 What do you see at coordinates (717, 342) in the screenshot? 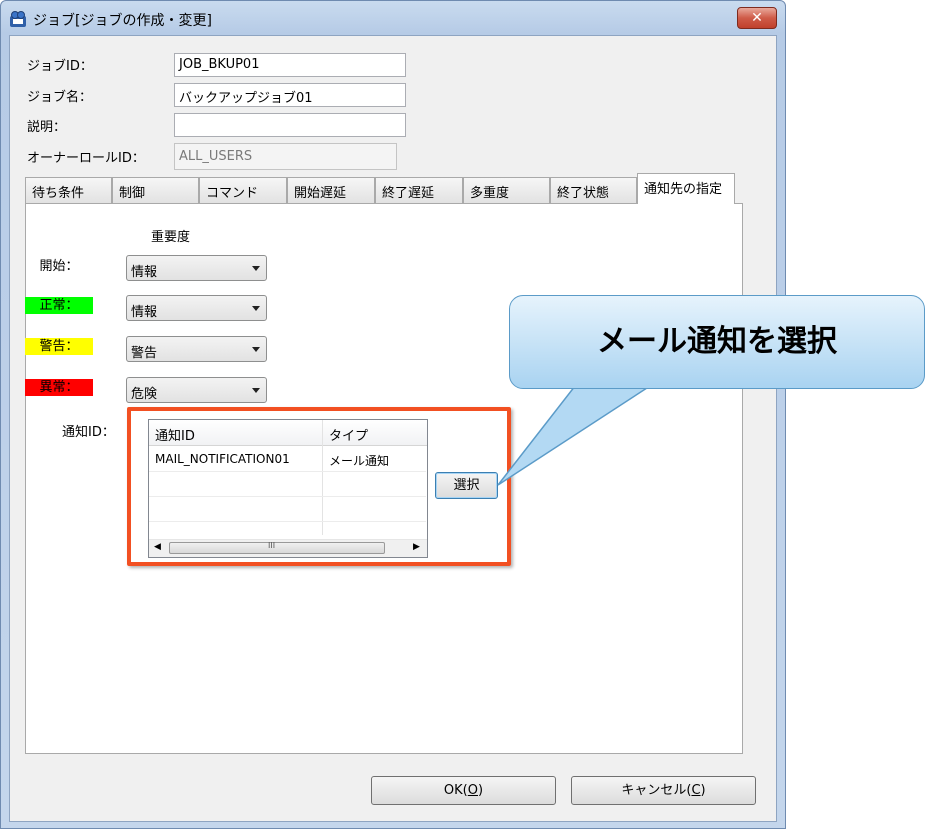
I see `callout-annotation: メール通知を選択` at bounding box center [717, 342].